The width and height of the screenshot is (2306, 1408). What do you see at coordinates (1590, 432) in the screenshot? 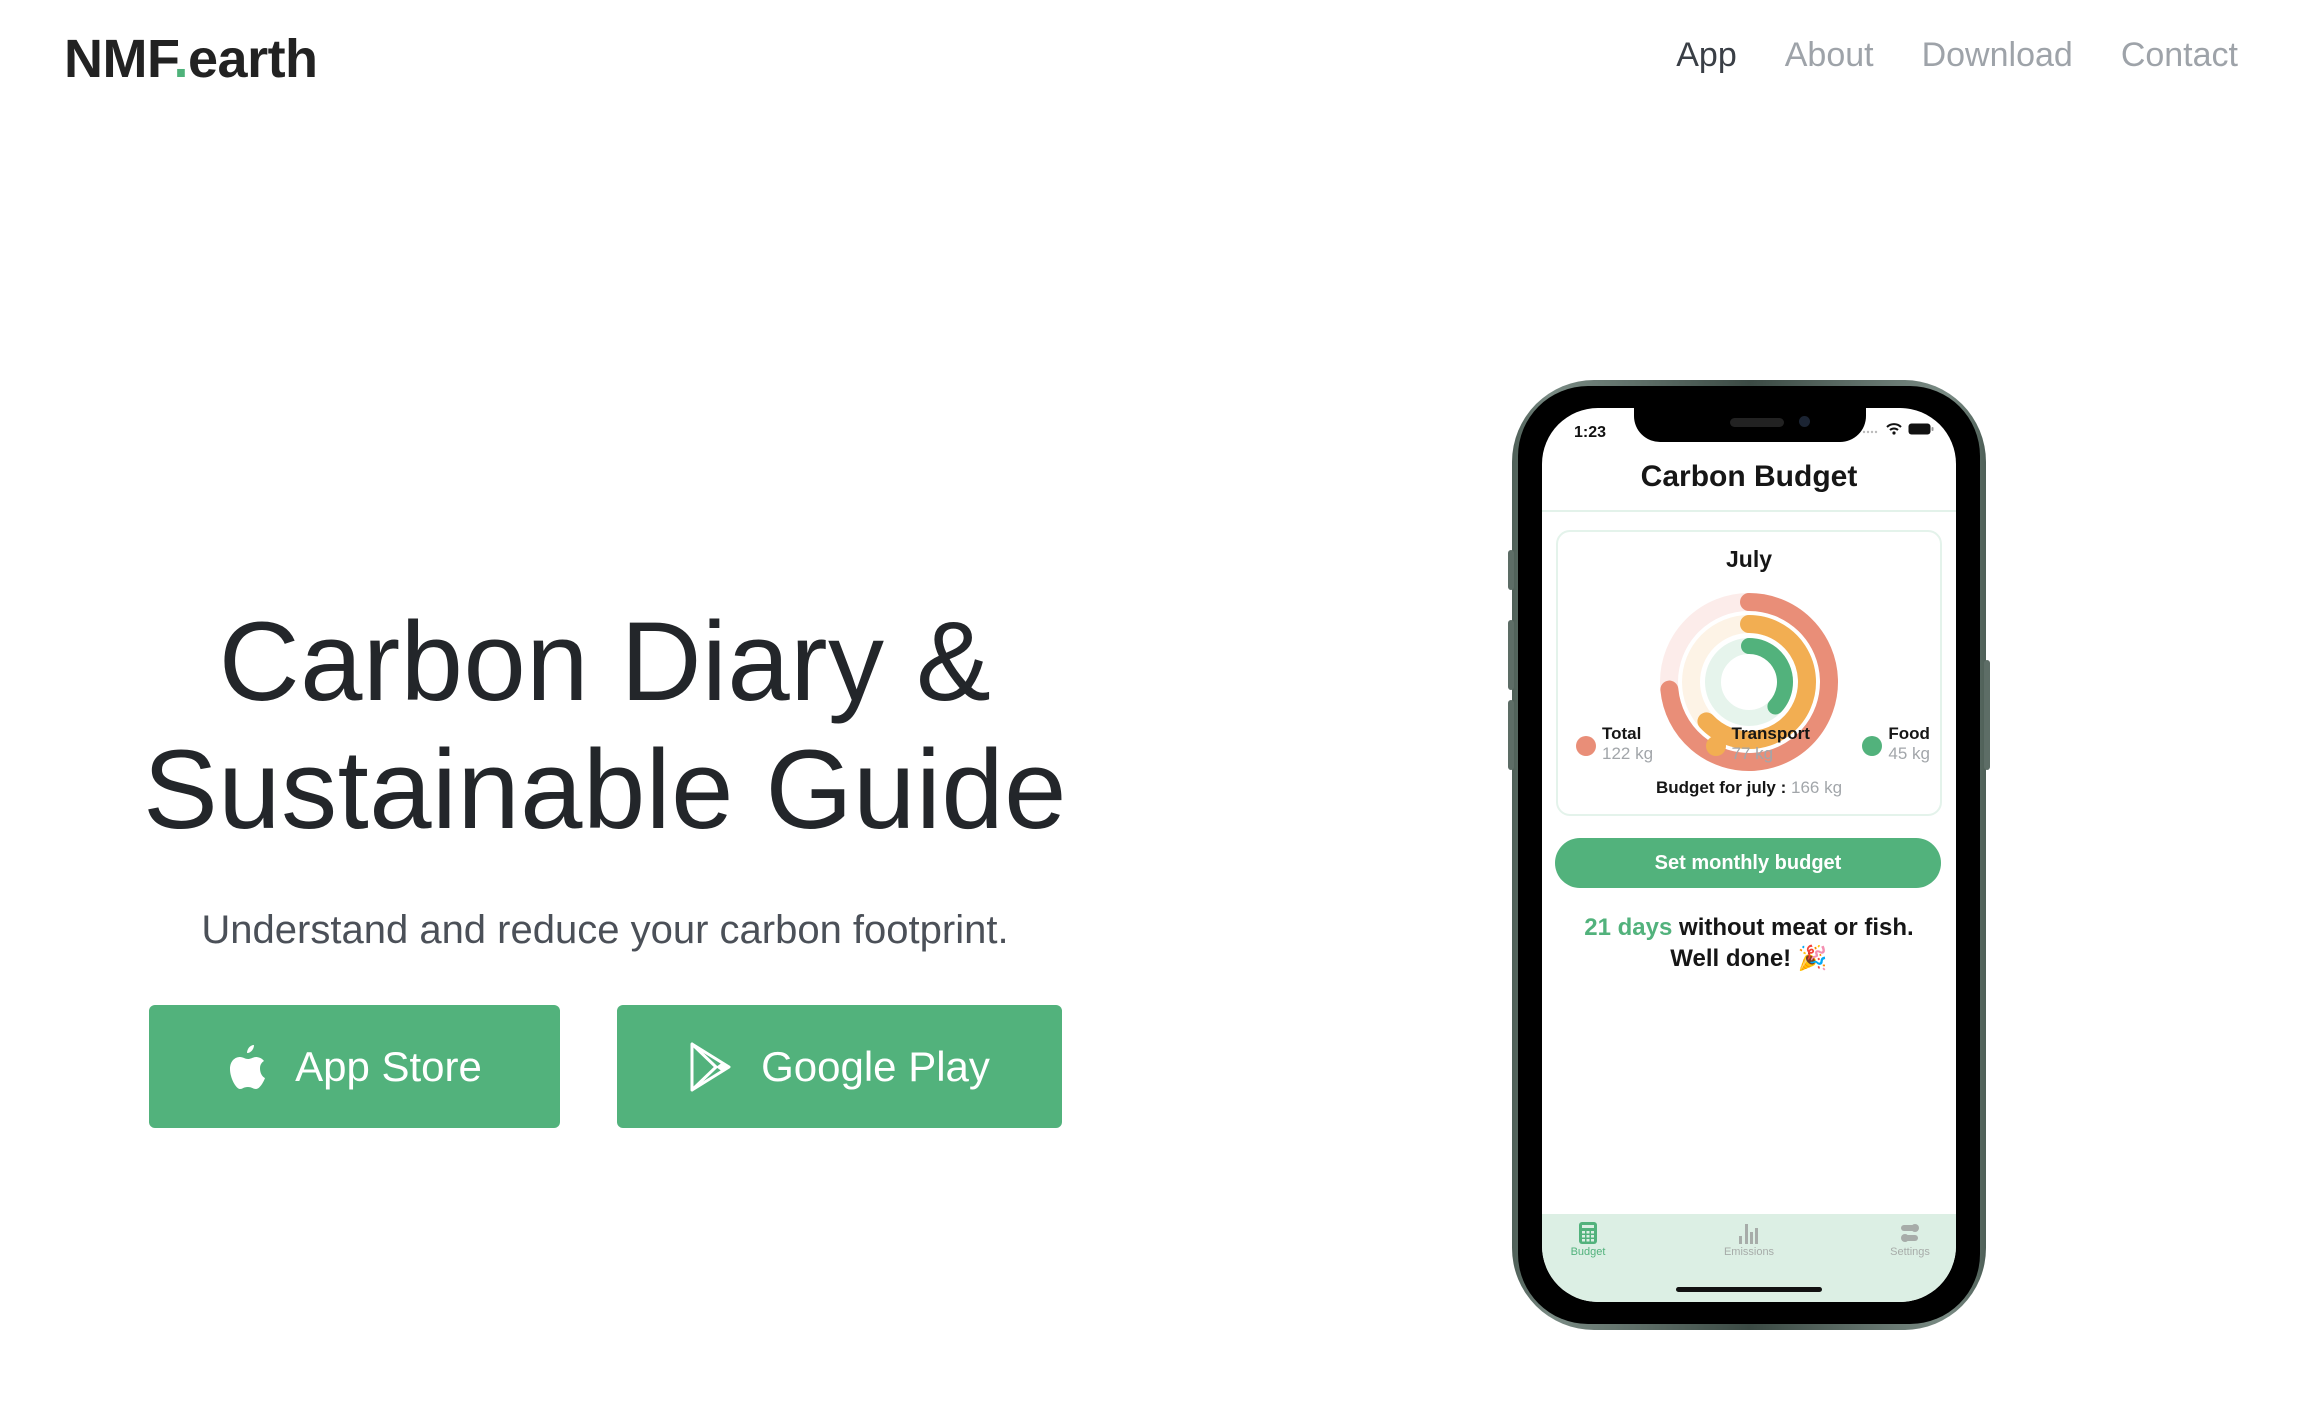
I see `status-time: 1:23` at bounding box center [1590, 432].